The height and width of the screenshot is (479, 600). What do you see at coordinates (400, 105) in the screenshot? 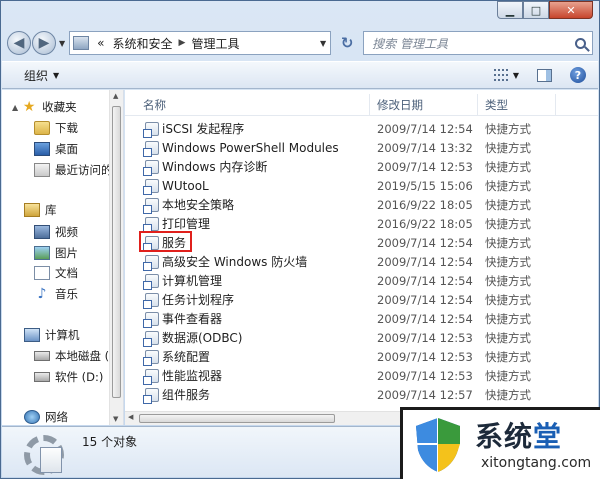
I see `column-header-date: 修改日期` at bounding box center [400, 105].